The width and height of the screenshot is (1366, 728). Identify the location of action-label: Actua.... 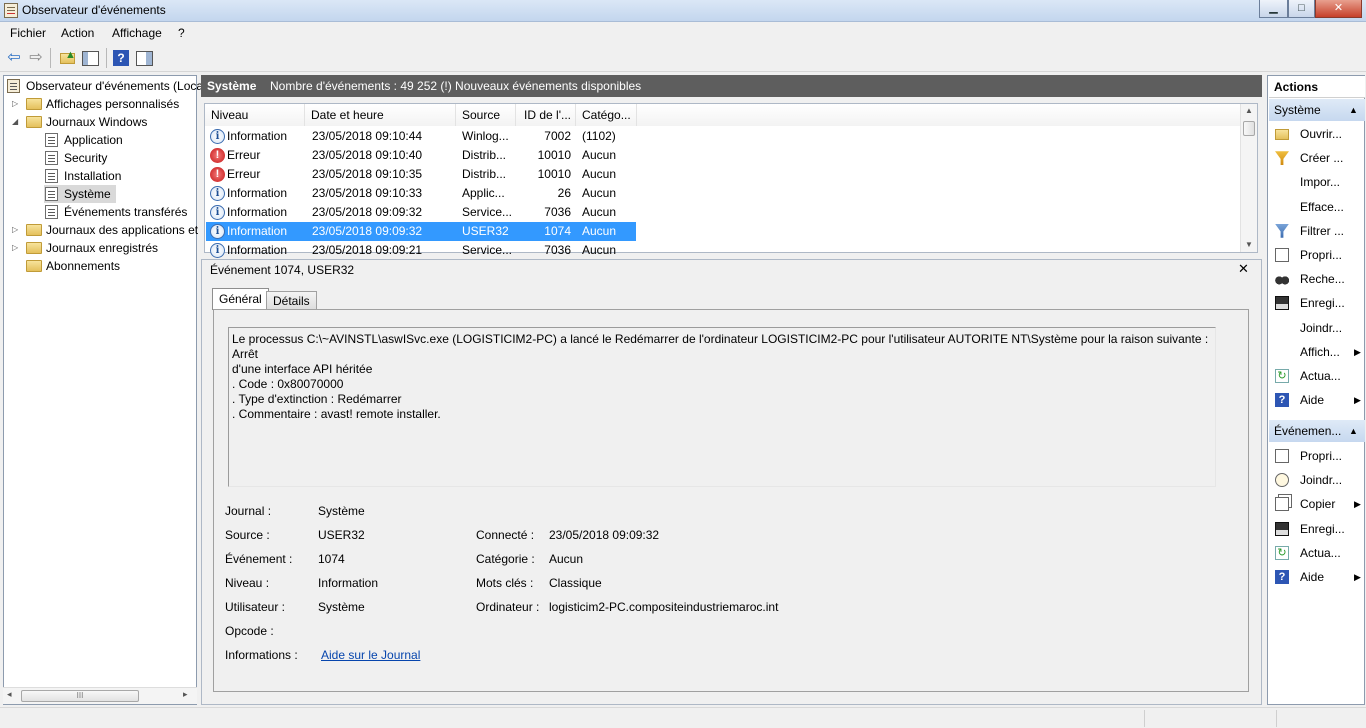
(1320, 552).